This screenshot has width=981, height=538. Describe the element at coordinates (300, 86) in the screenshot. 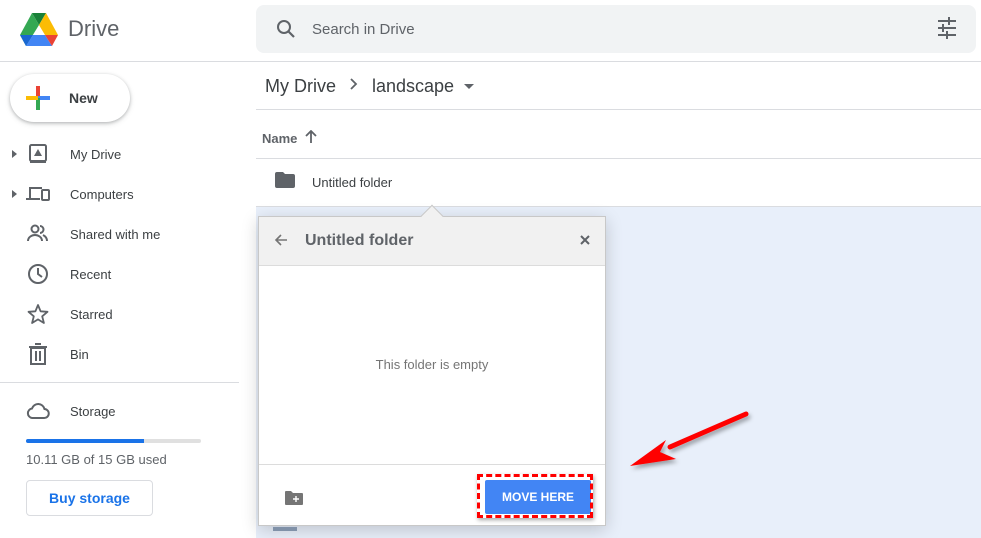

I see `breadcrumb-my-drive: My Drive` at that location.